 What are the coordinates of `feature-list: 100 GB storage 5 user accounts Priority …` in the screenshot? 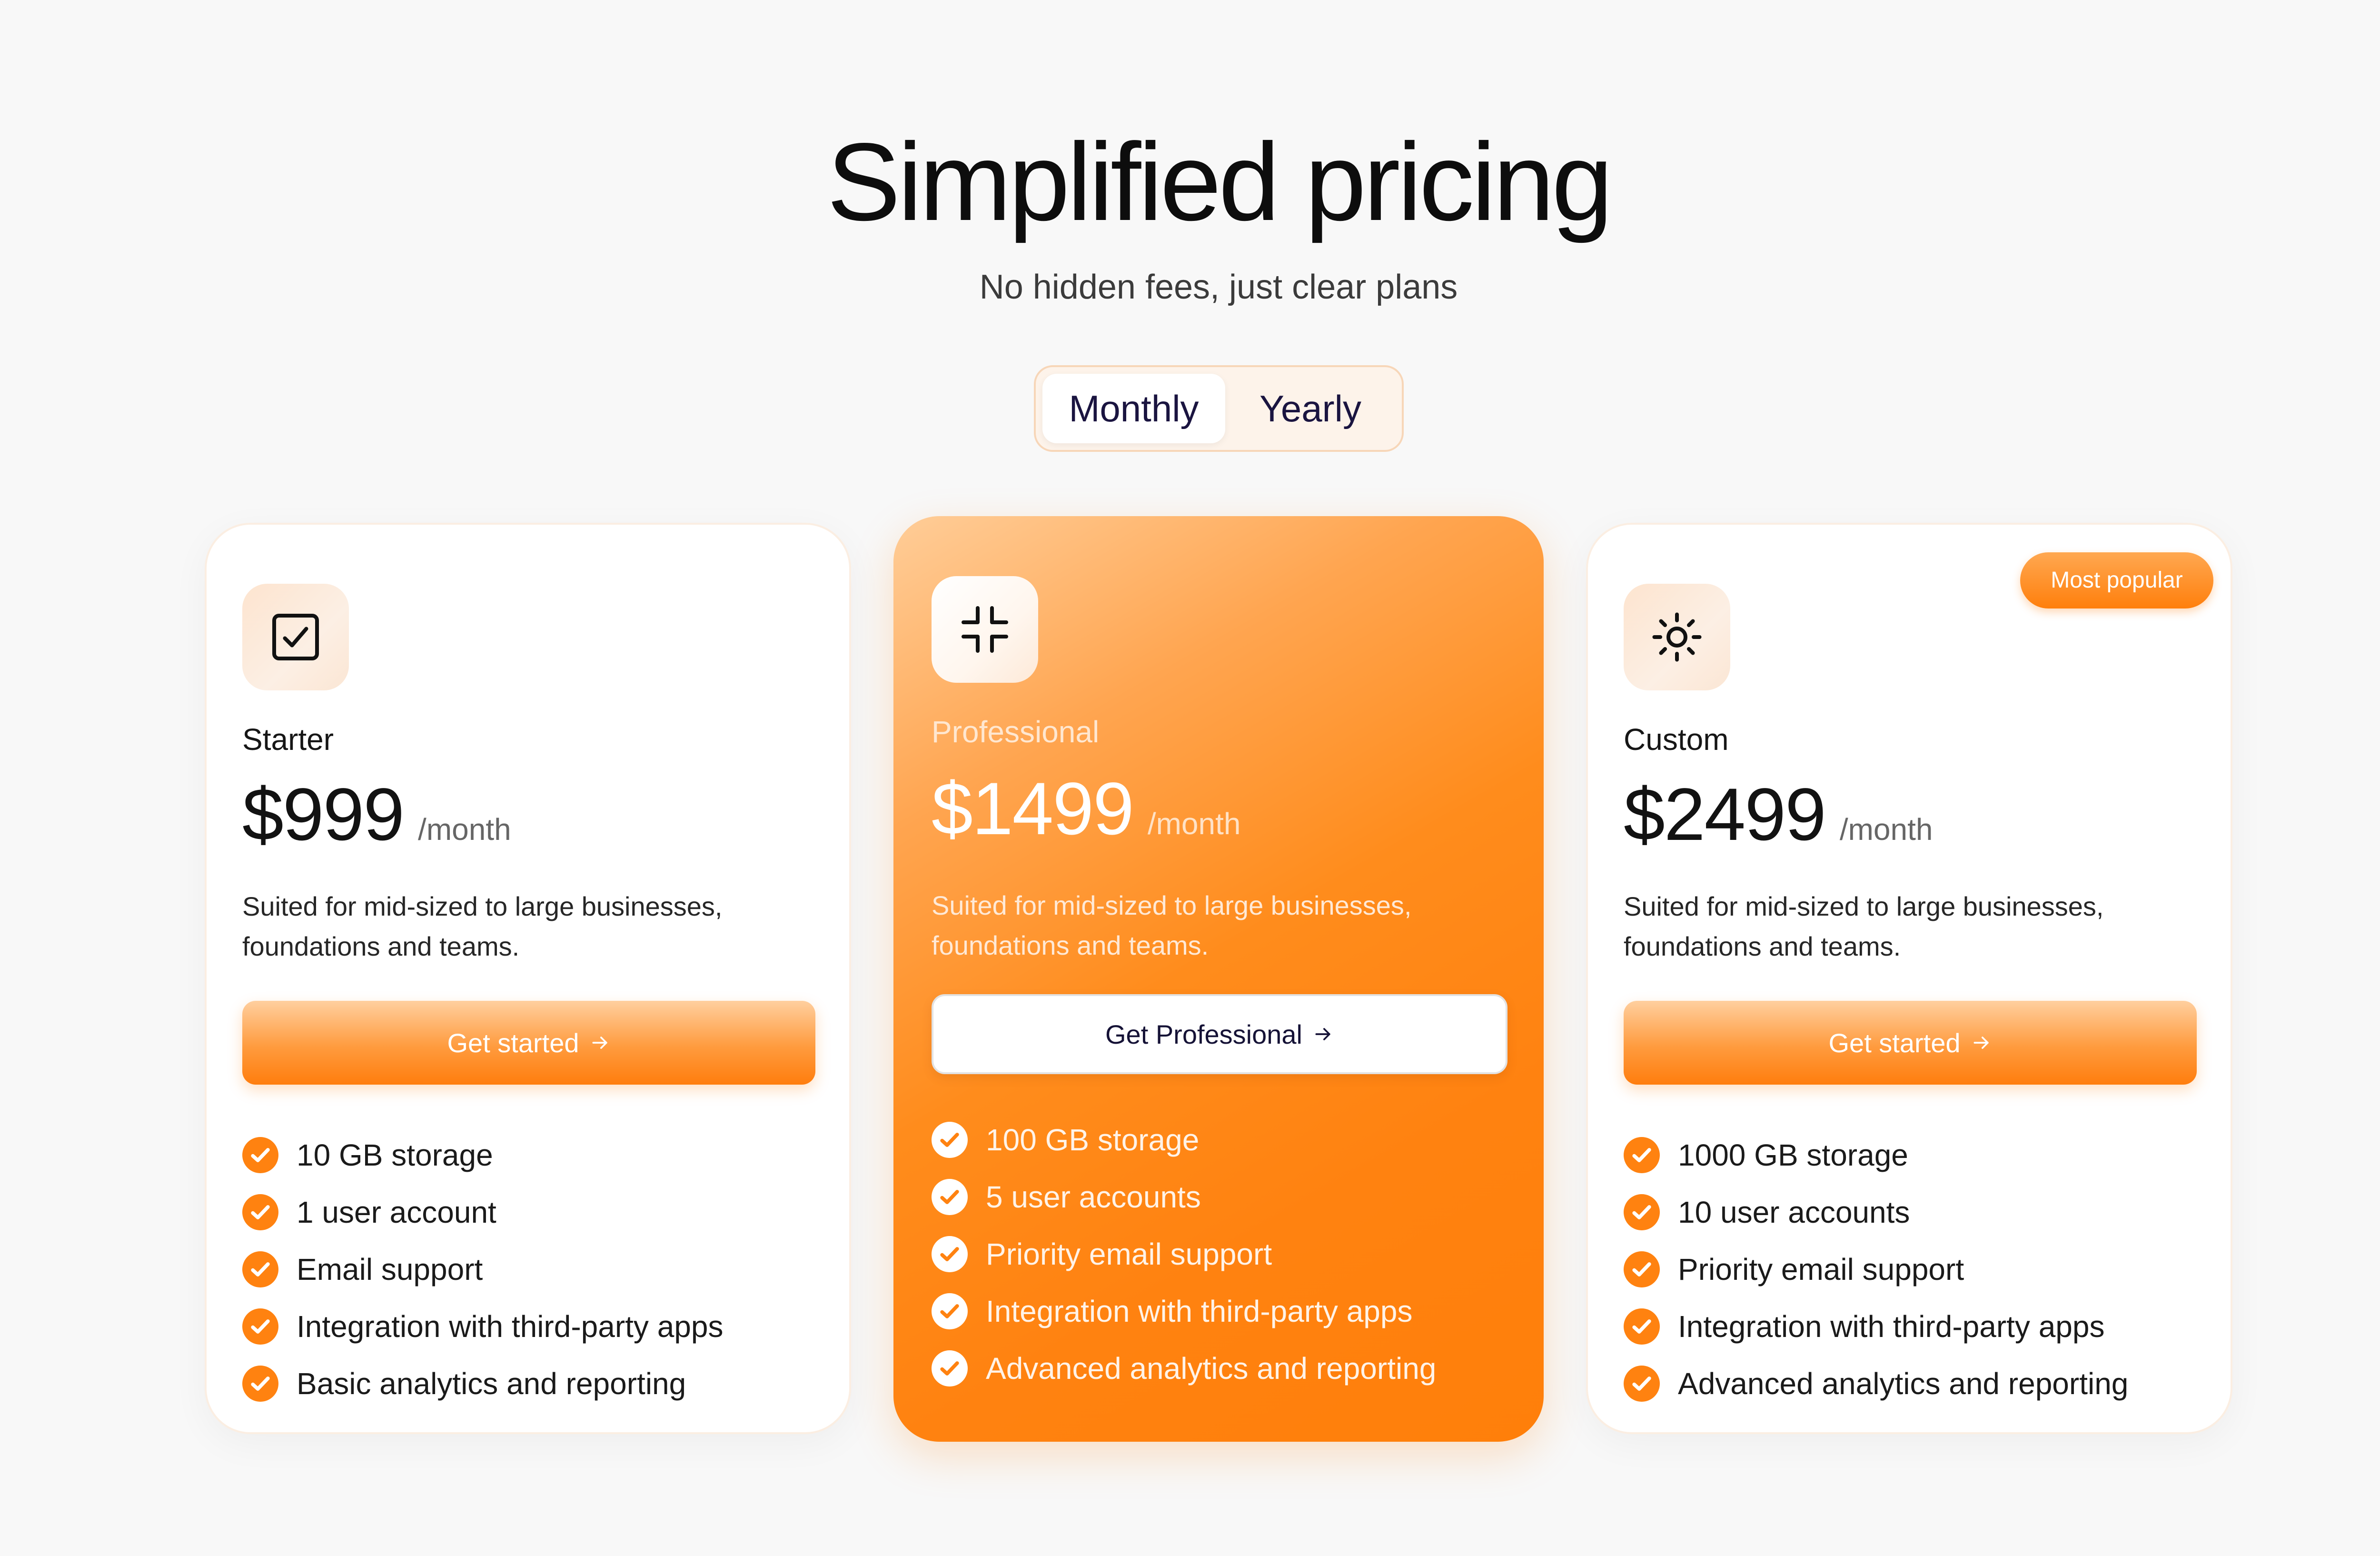 It's located at (1184, 1254).